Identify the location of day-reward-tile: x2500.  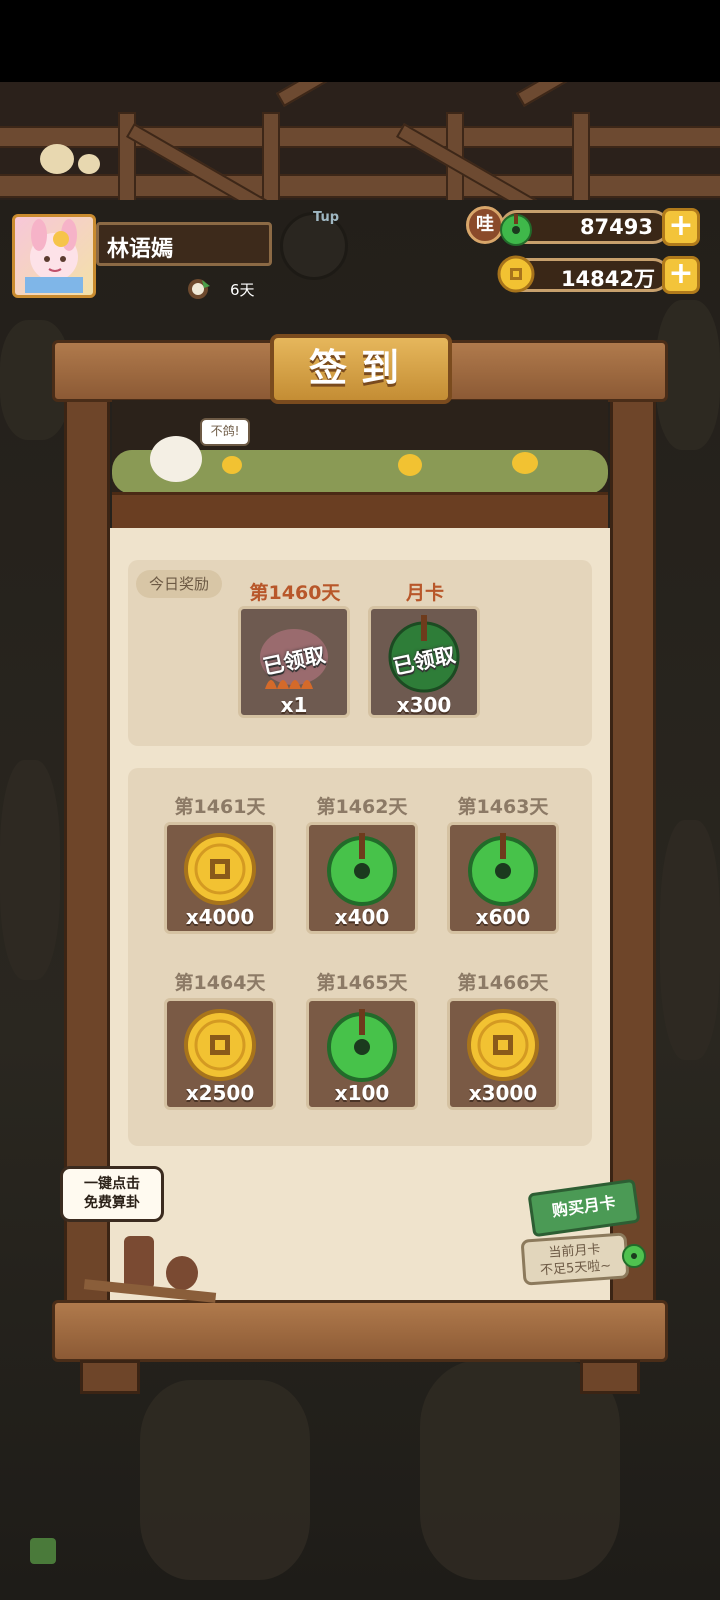
(220, 1054).